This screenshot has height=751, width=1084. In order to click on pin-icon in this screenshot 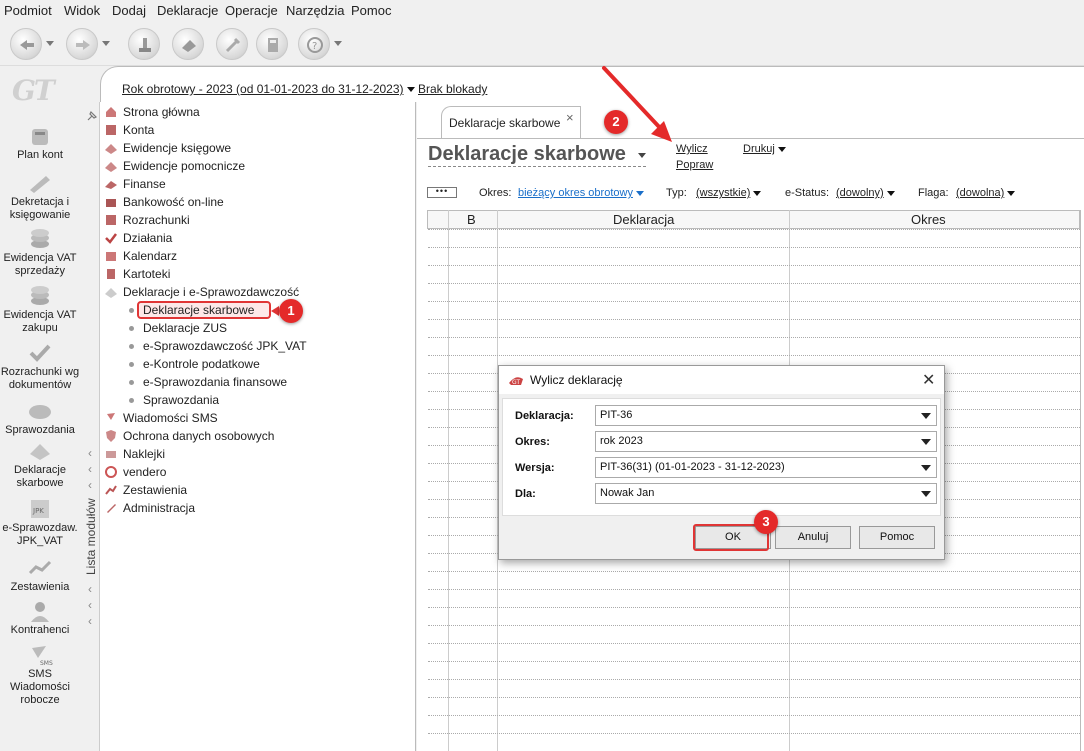, I will do `click(92, 116)`.